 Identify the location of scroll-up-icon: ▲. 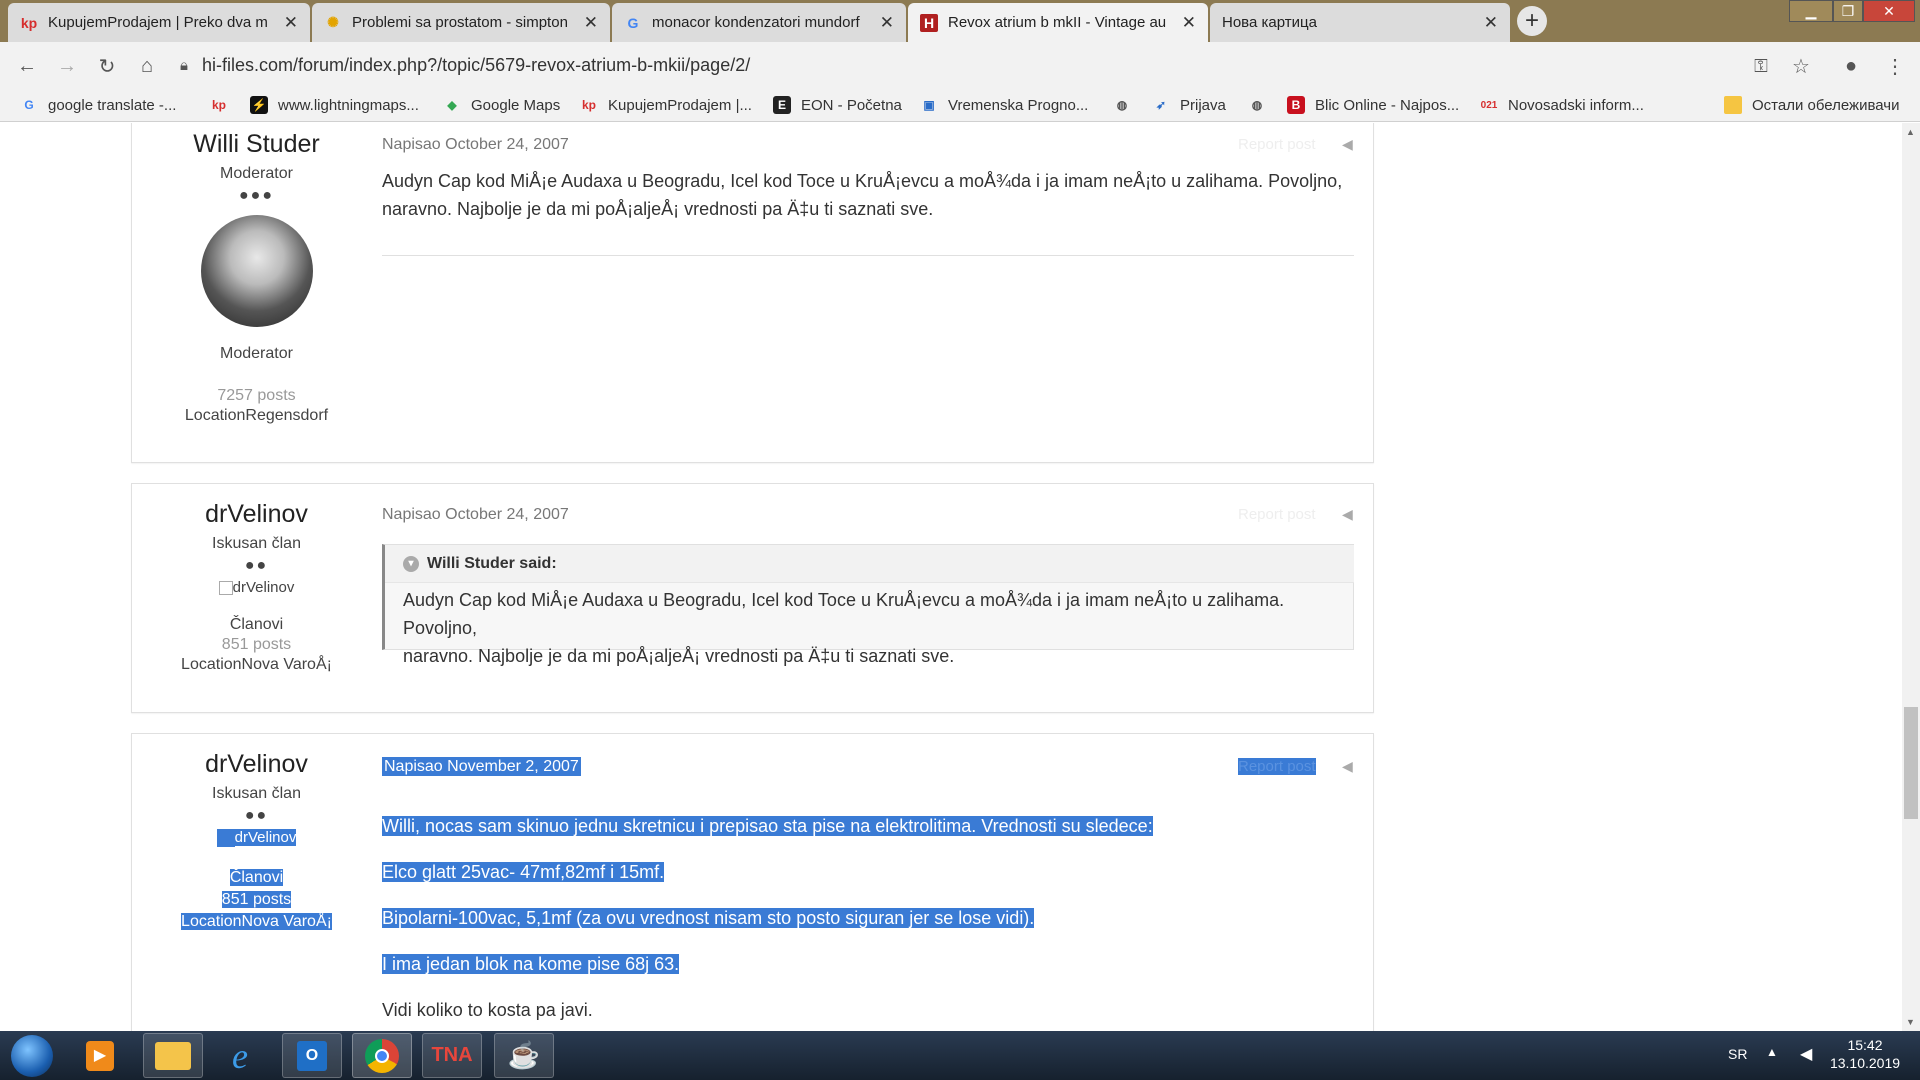
(1910, 132).